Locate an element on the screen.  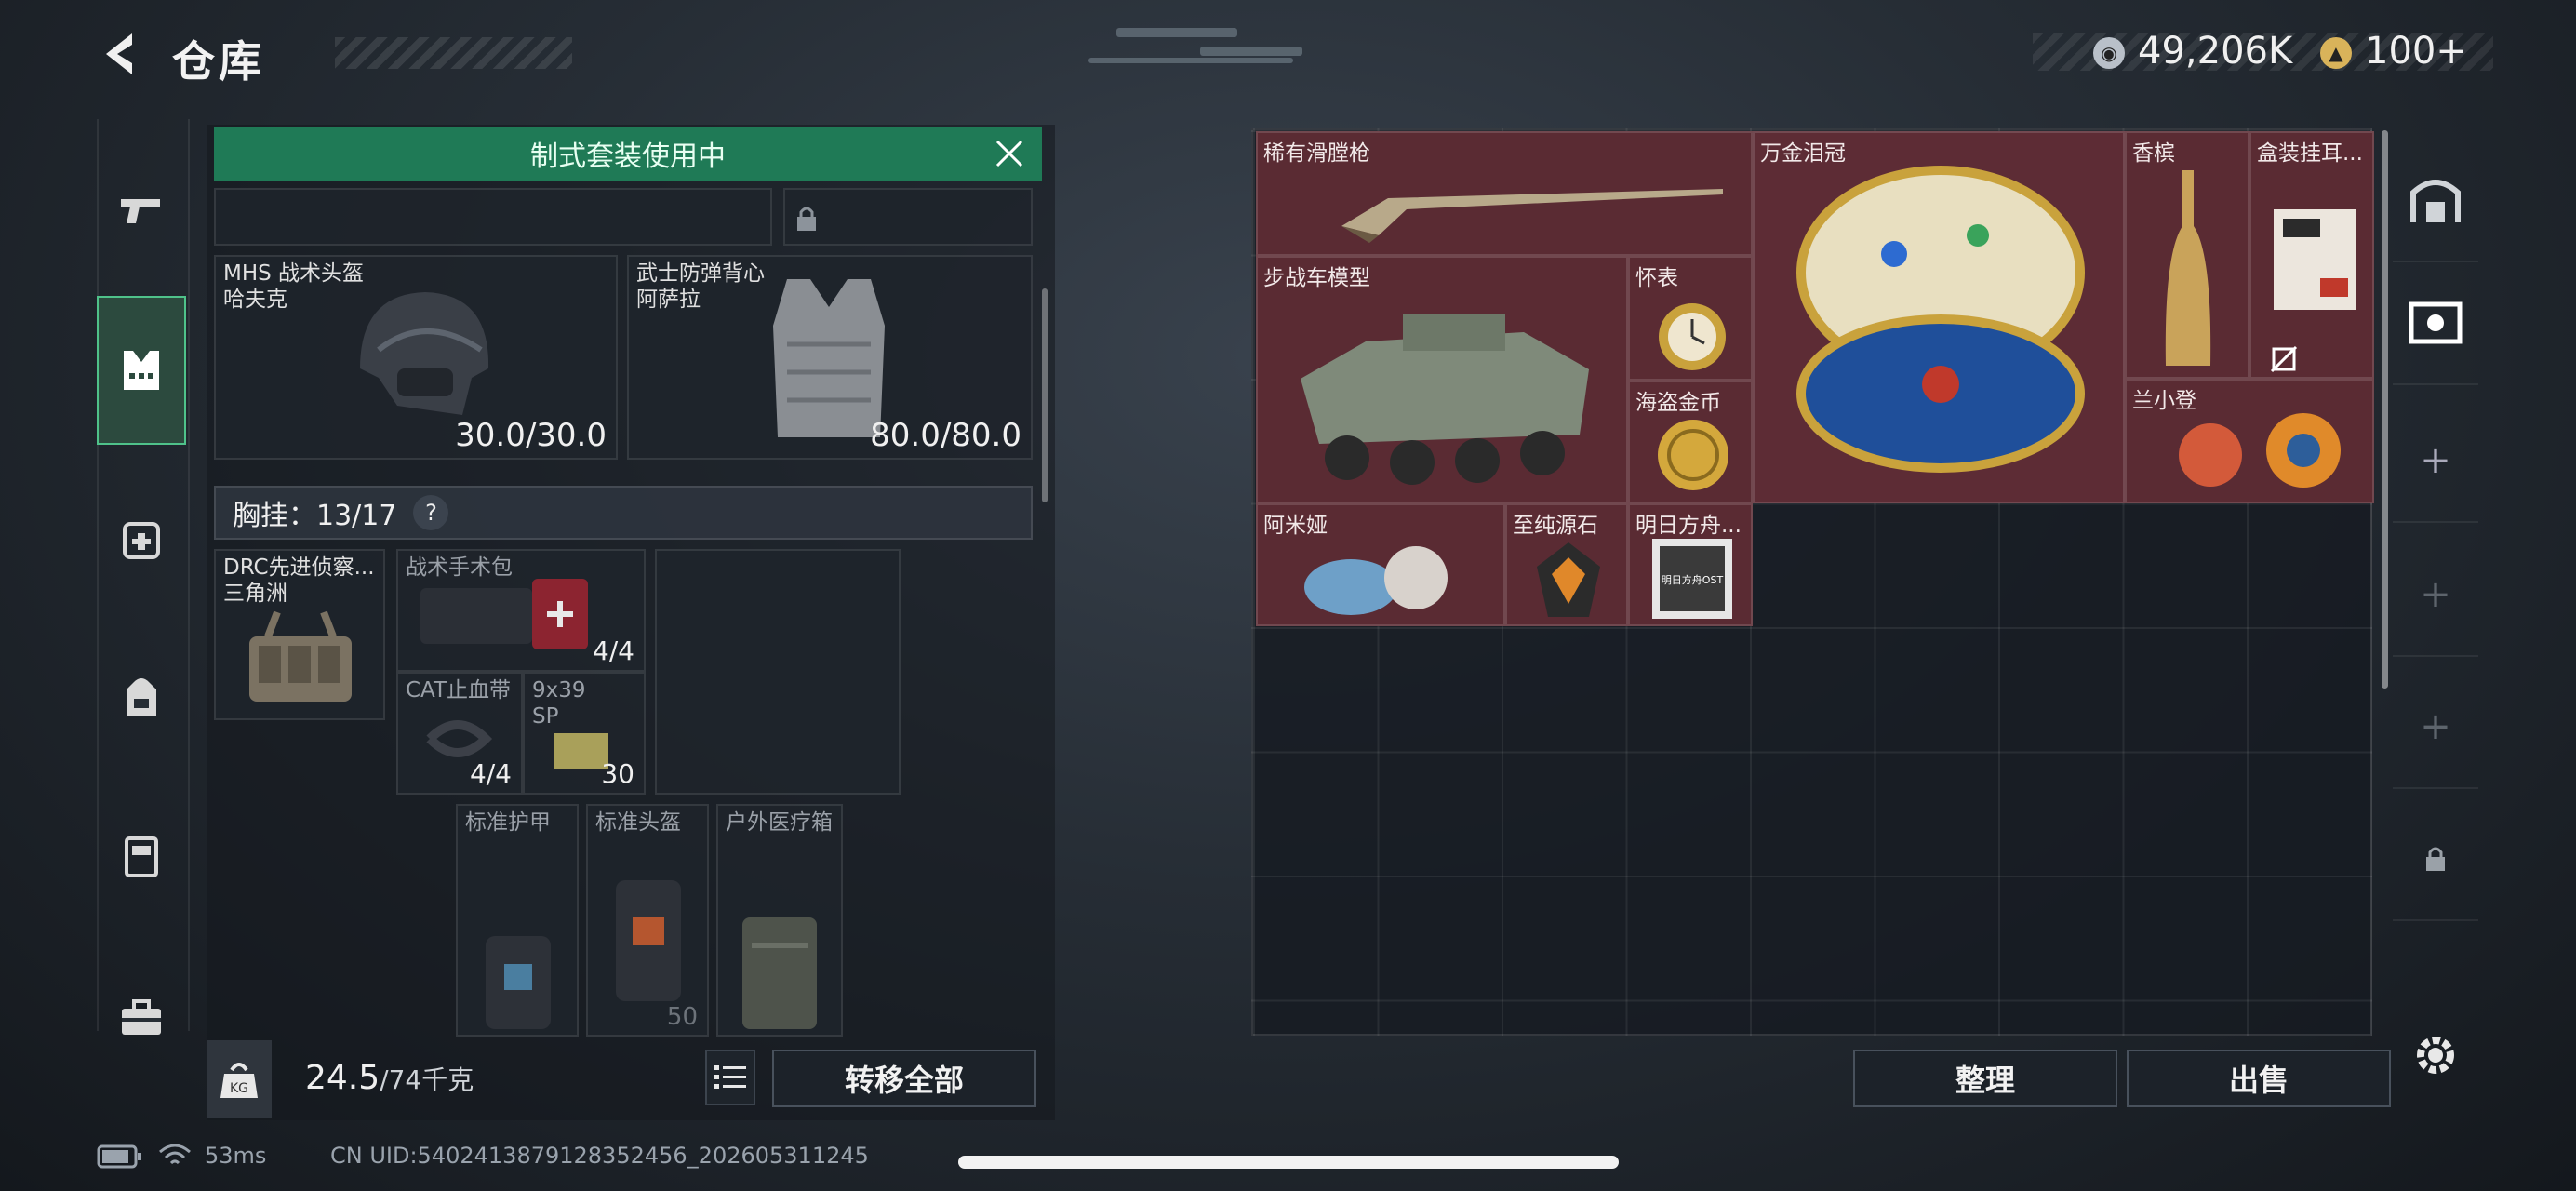
rail-medical is located at coordinates (141, 537).